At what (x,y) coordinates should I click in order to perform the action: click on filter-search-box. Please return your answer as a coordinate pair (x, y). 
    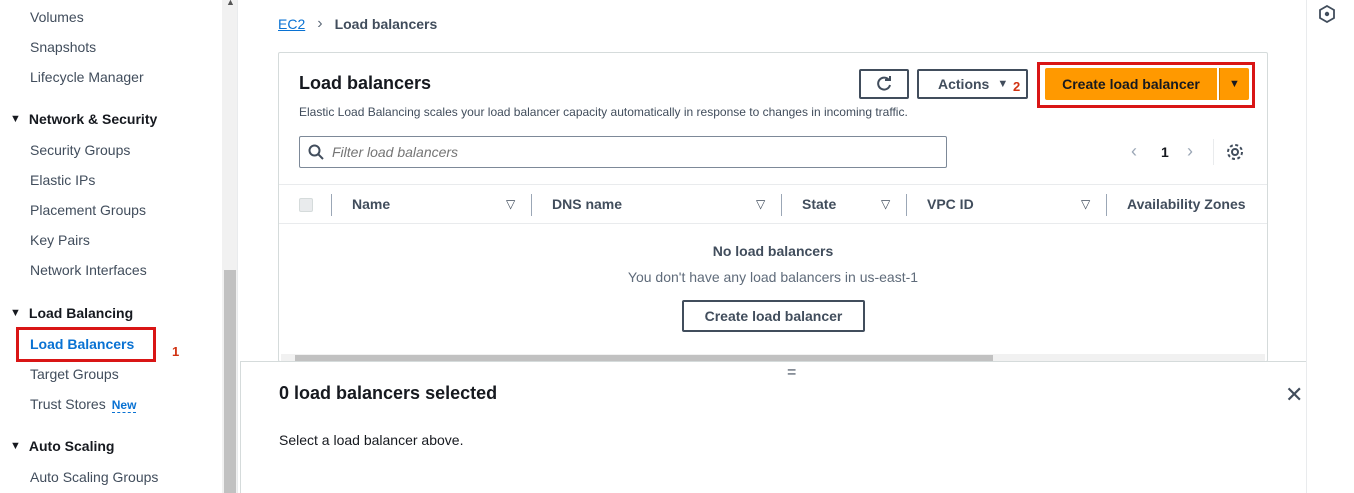
    Looking at the image, I should click on (623, 152).